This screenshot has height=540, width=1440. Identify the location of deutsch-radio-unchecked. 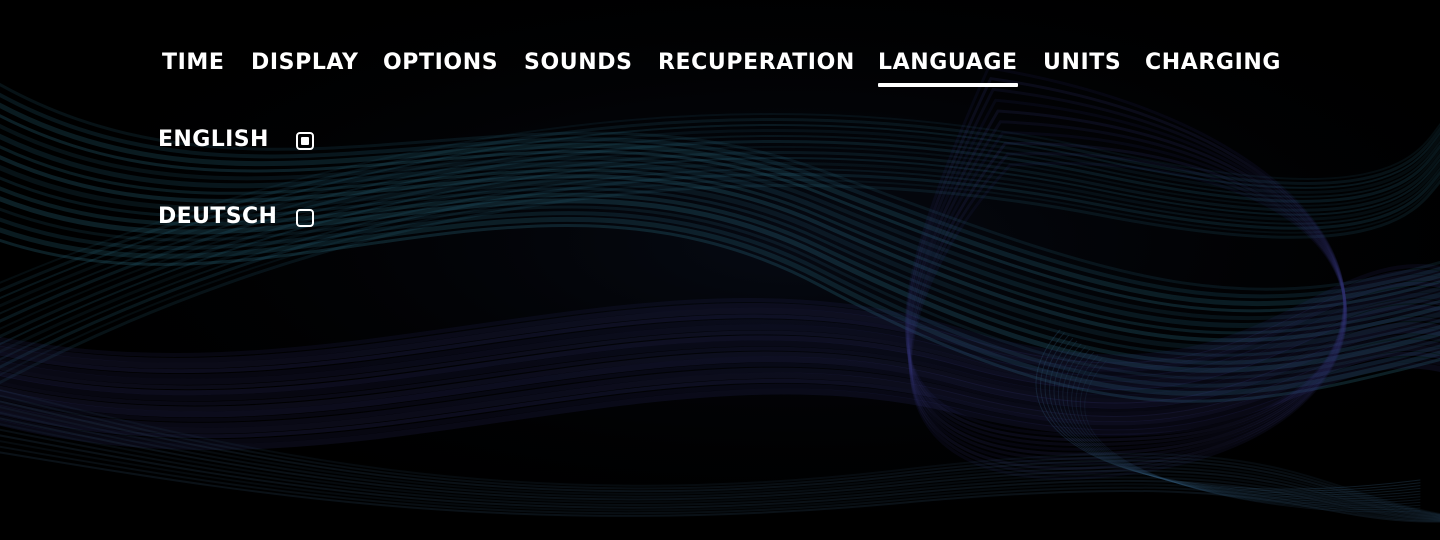
(305, 218).